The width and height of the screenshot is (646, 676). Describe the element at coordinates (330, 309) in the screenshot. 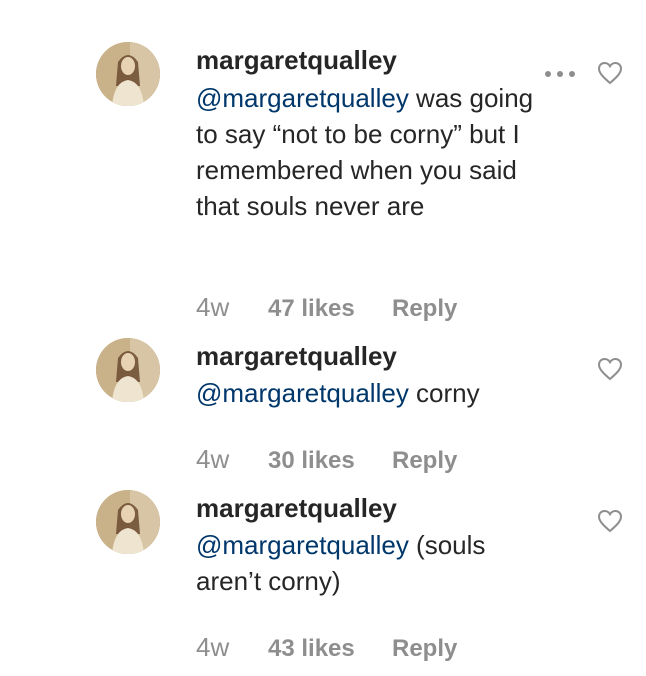

I see `likes-count: 47 likes` at that location.